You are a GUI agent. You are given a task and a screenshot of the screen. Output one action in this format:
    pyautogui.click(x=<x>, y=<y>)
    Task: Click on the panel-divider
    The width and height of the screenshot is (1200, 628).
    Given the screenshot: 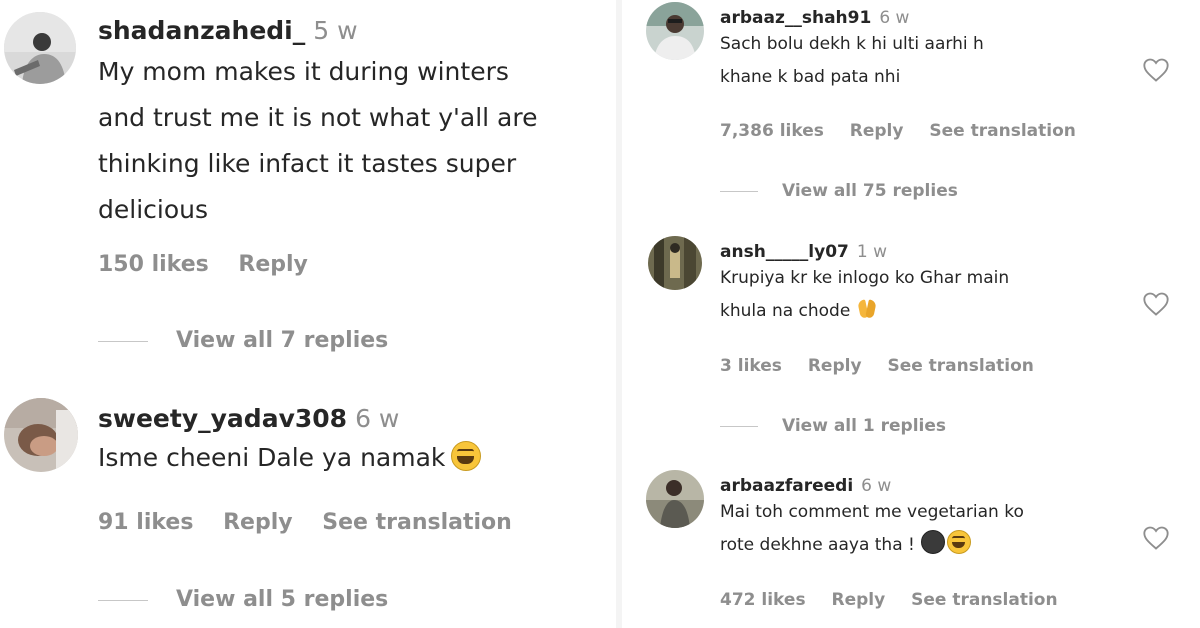 What is the action you would take?
    pyautogui.click(x=619, y=314)
    